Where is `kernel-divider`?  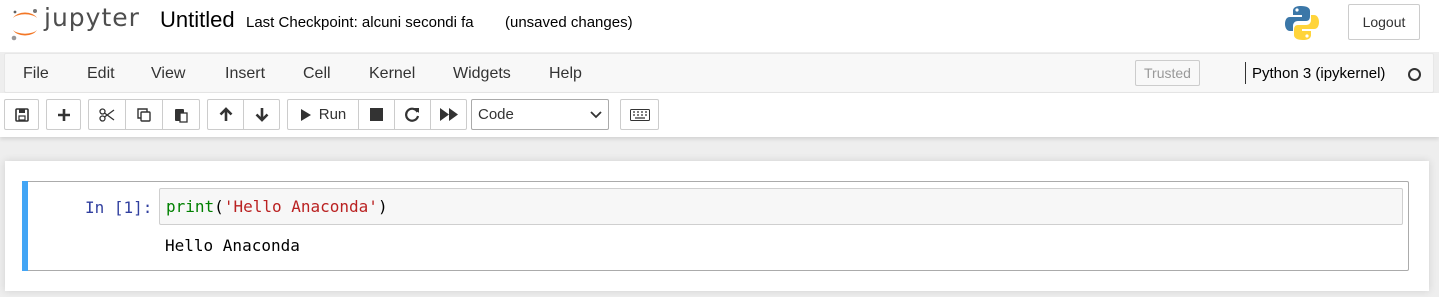
kernel-divider is located at coordinates (1245, 73).